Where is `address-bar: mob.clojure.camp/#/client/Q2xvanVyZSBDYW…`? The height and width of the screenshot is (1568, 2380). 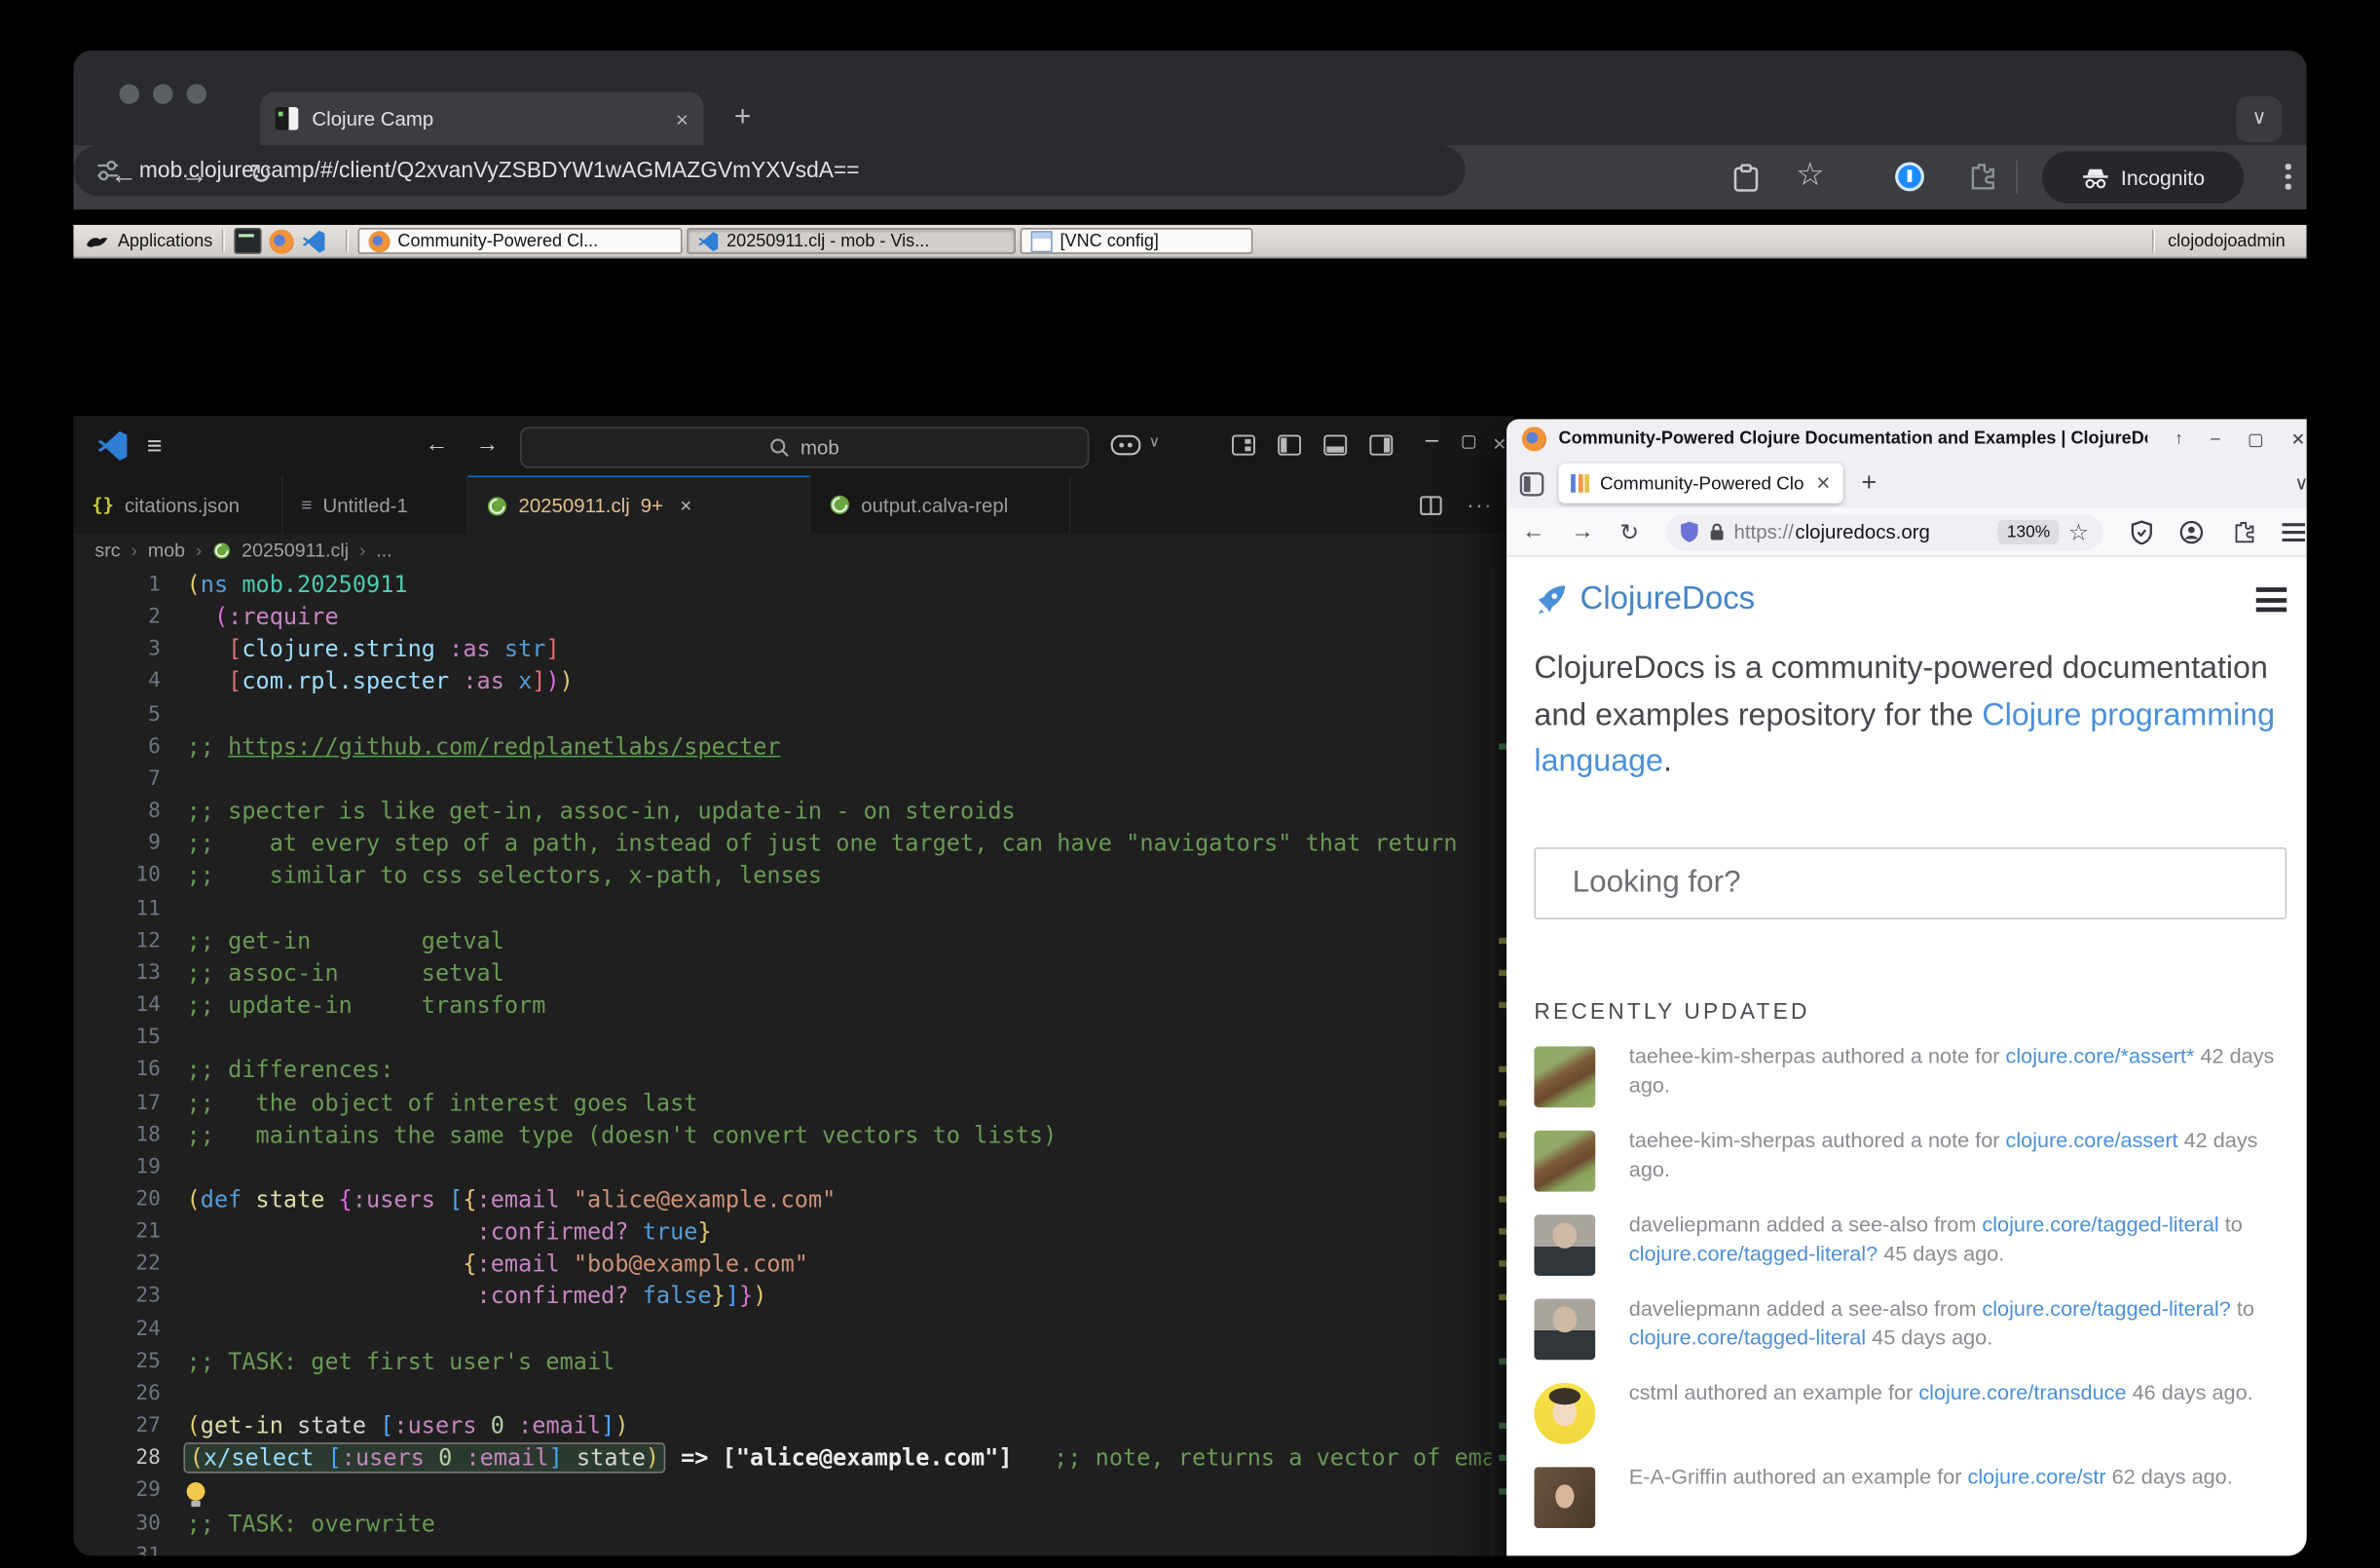 address-bar: mob.clojure.camp/#/client/Q2xvanVyZSBDYW… is located at coordinates (769, 171).